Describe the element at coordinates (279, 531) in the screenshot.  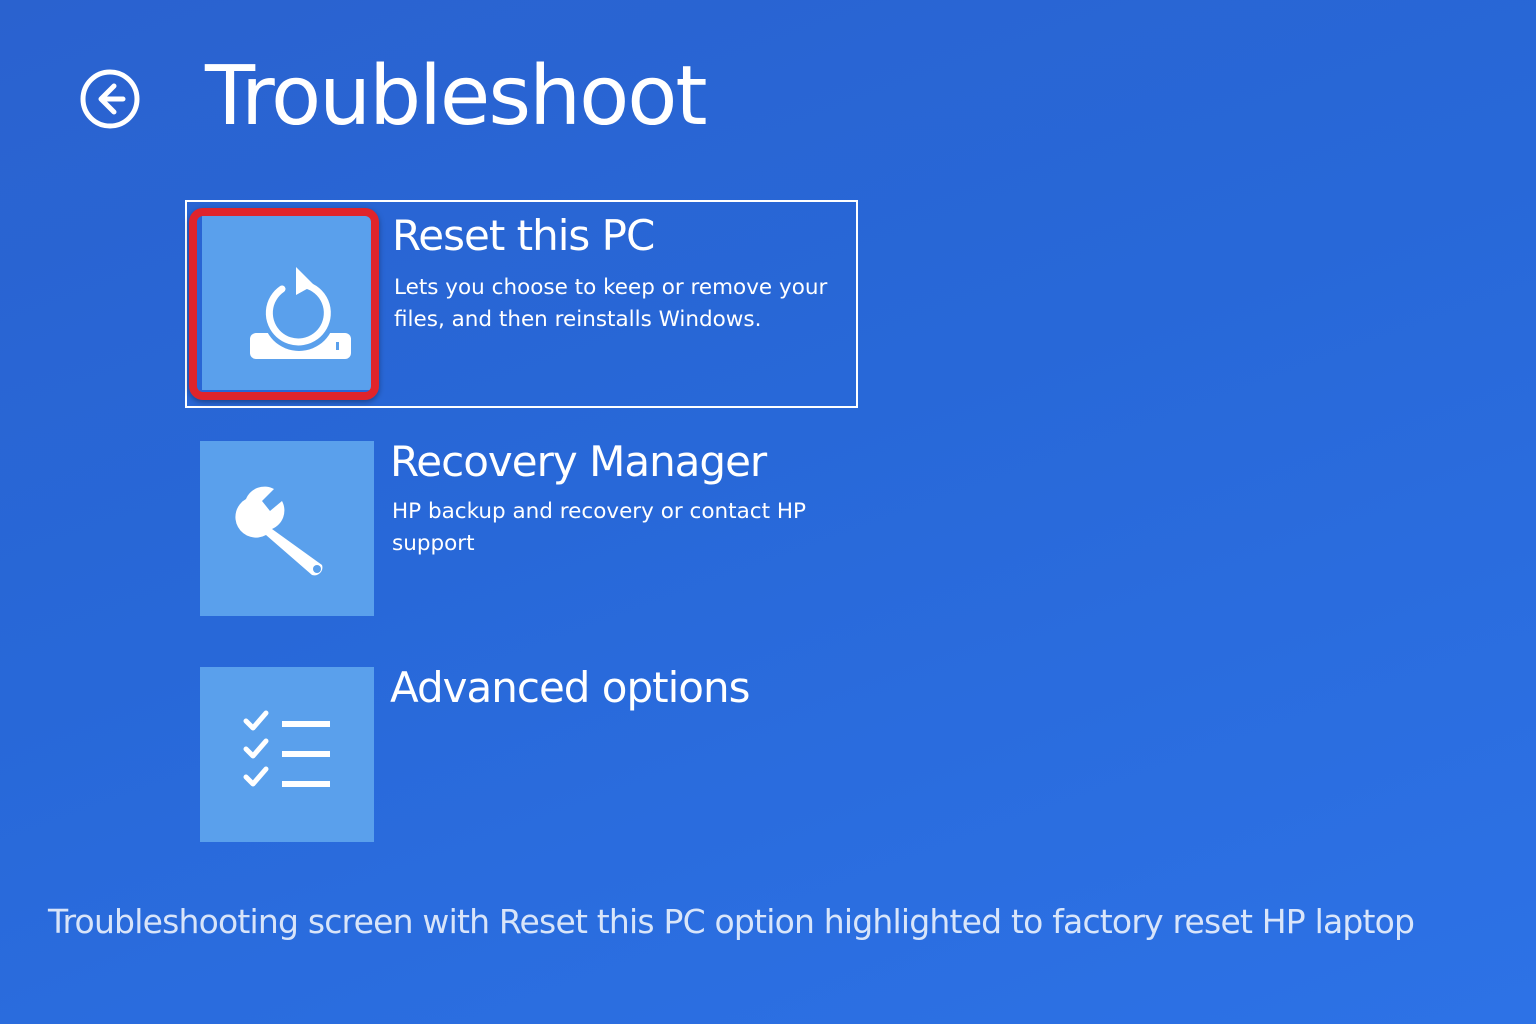
I see `wrench-icon` at that location.